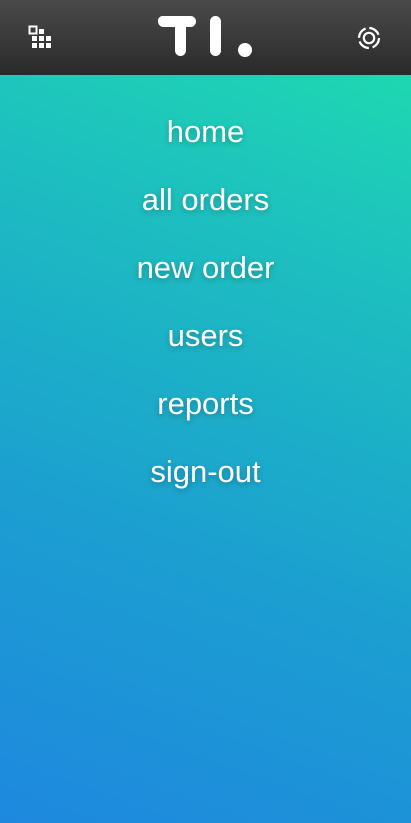 The width and height of the screenshot is (411, 823). Describe the element at coordinates (369, 38) in the screenshot. I see `settings-icon` at that location.